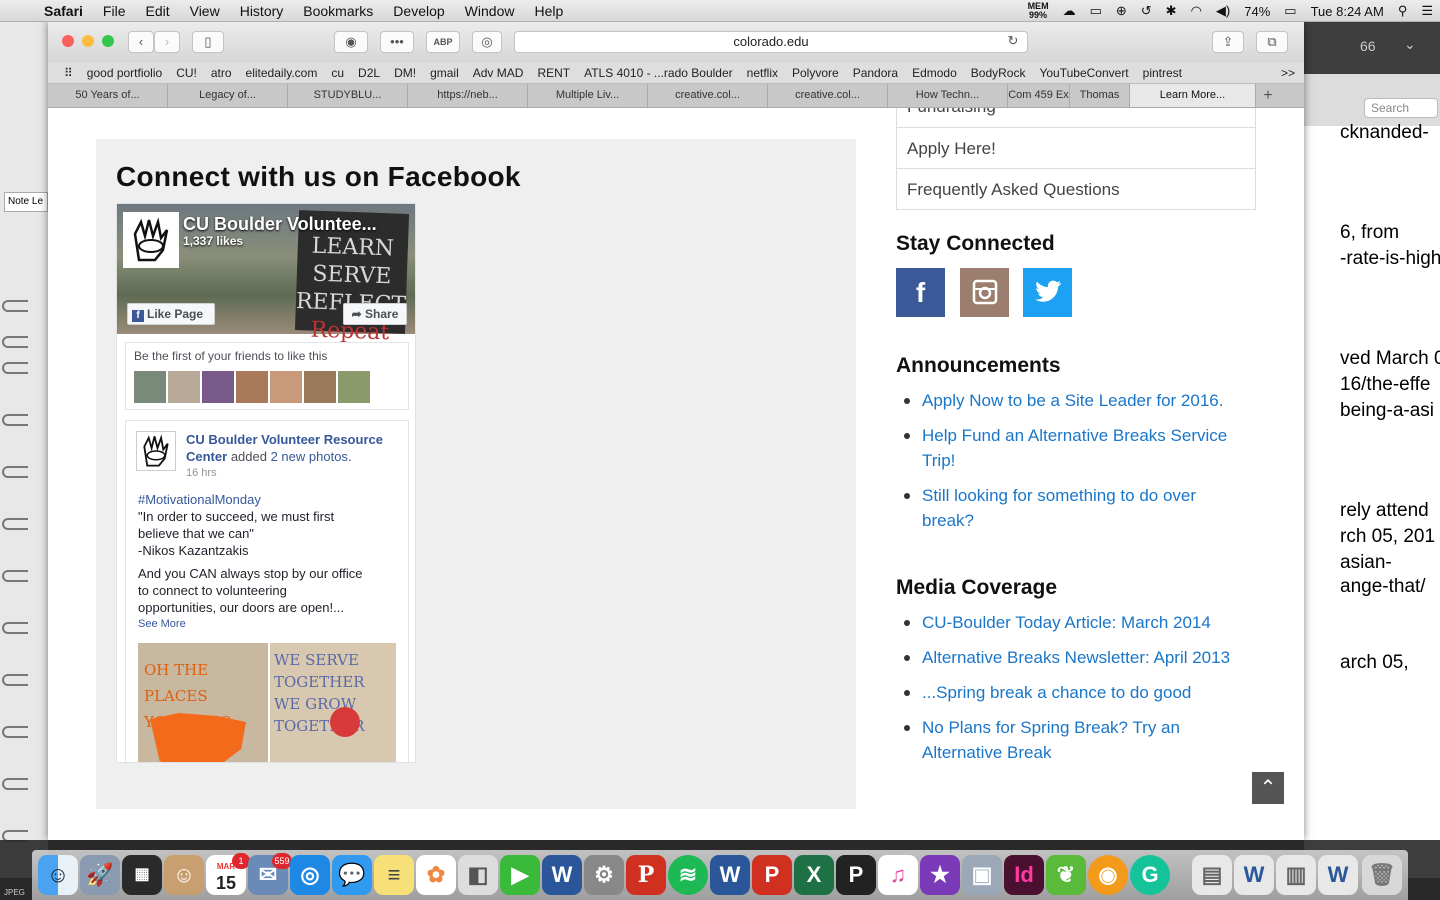  I want to click on vlc-icon: ◉, so click(1108, 875).